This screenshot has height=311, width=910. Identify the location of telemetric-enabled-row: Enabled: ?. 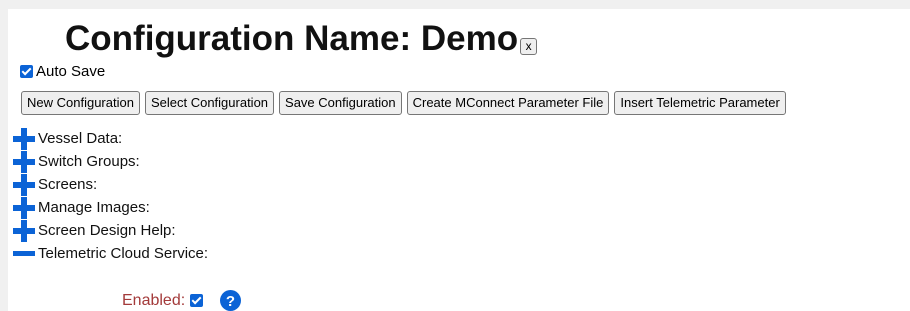
(182, 300).